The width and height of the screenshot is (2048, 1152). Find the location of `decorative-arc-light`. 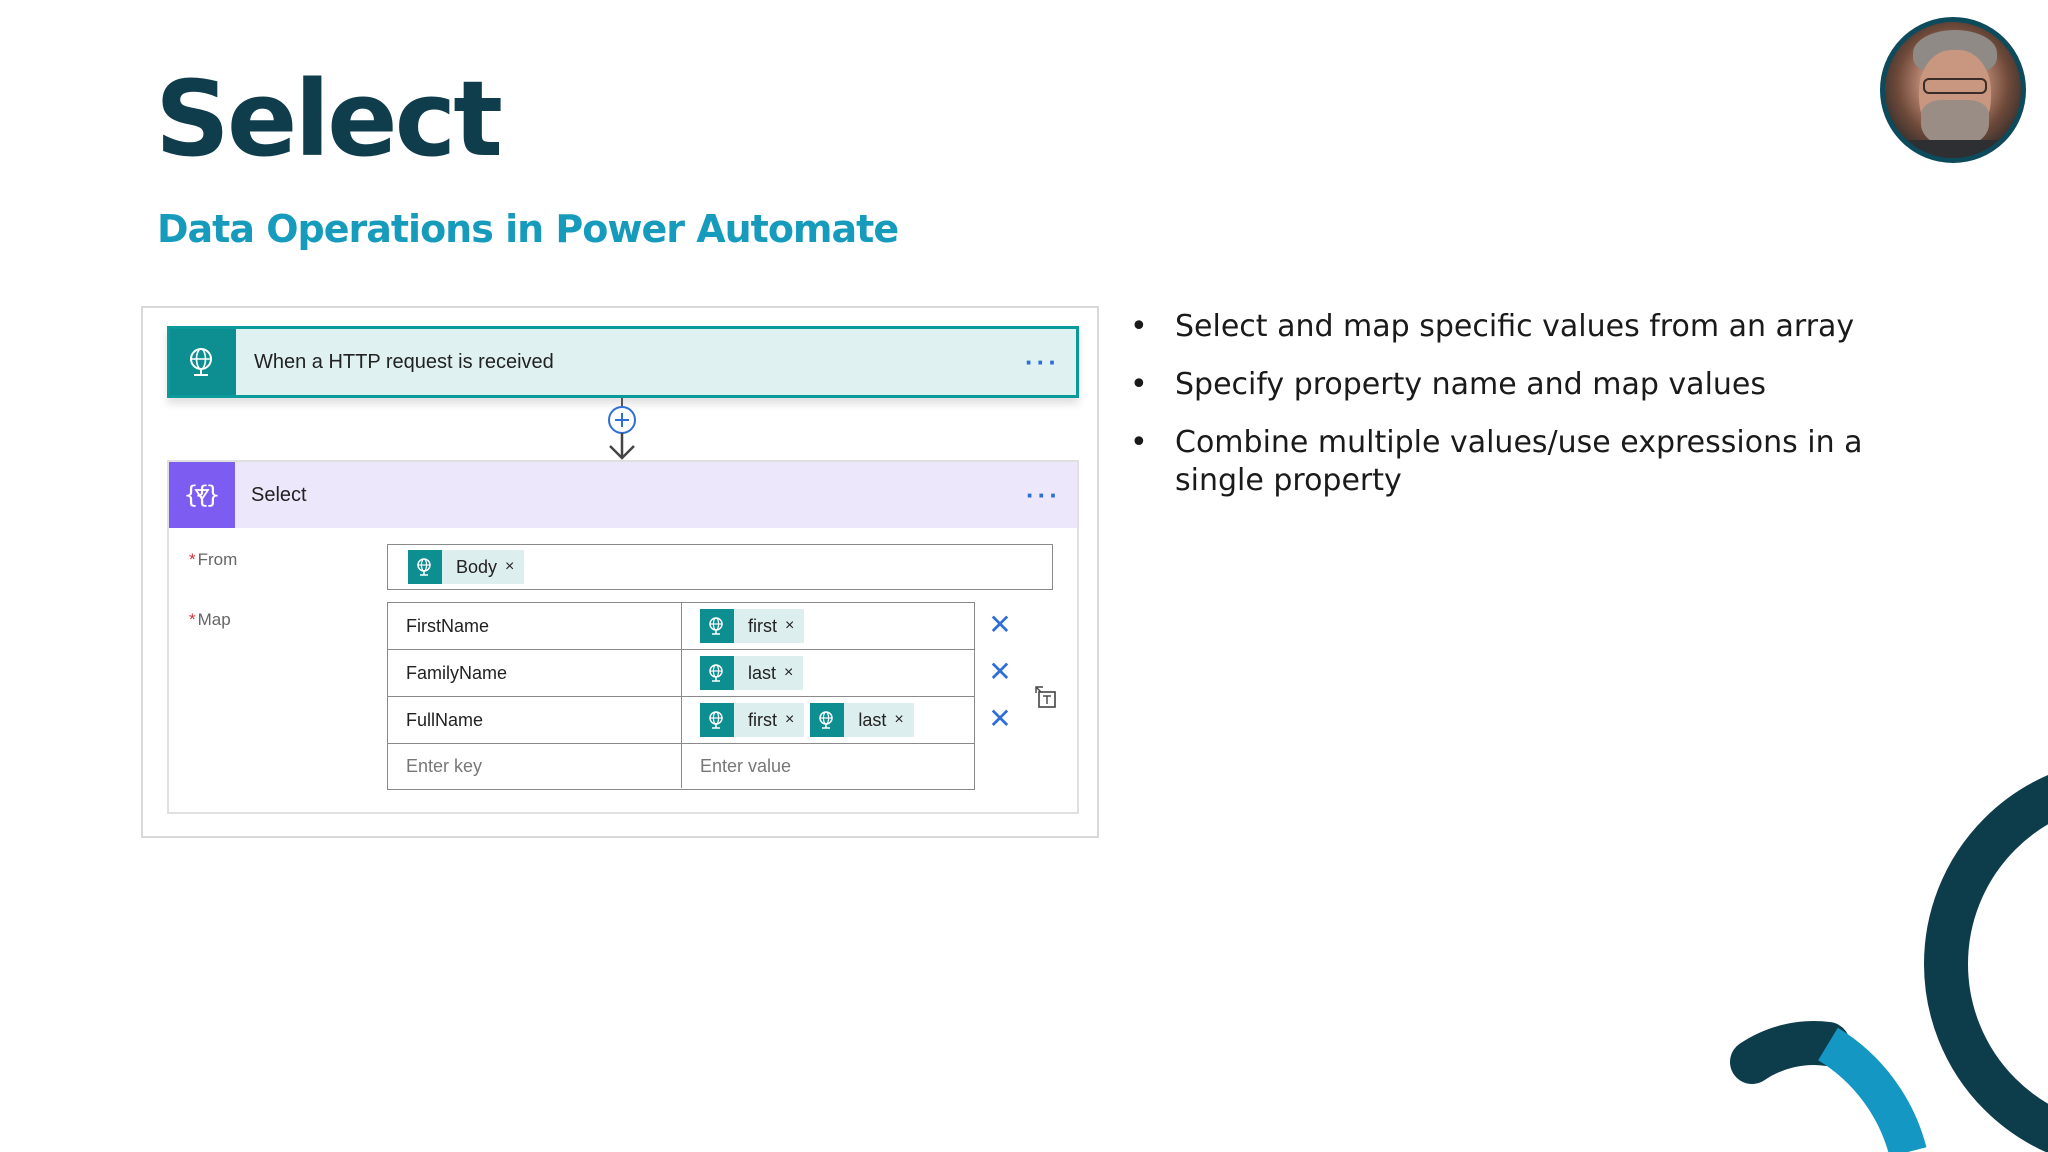

decorative-arc-light is located at coordinates (1872, 1089).